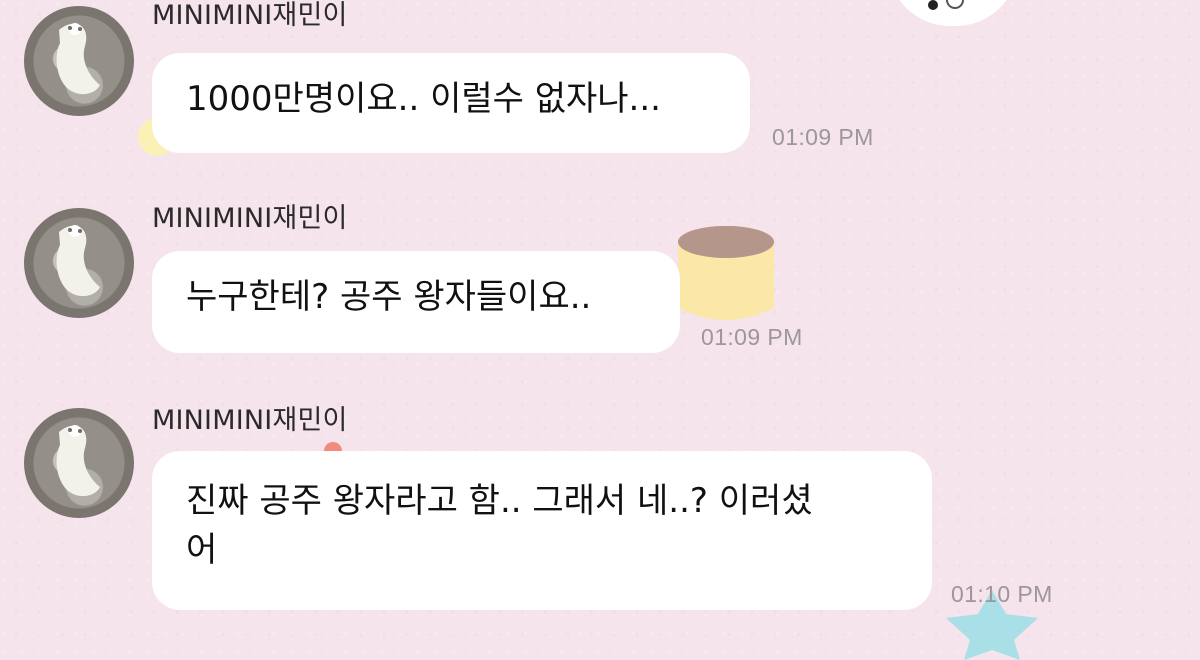  What do you see at coordinates (1002, 594) in the screenshot?
I see `message-timestamp: 01:10 PM` at bounding box center [1002, 594].